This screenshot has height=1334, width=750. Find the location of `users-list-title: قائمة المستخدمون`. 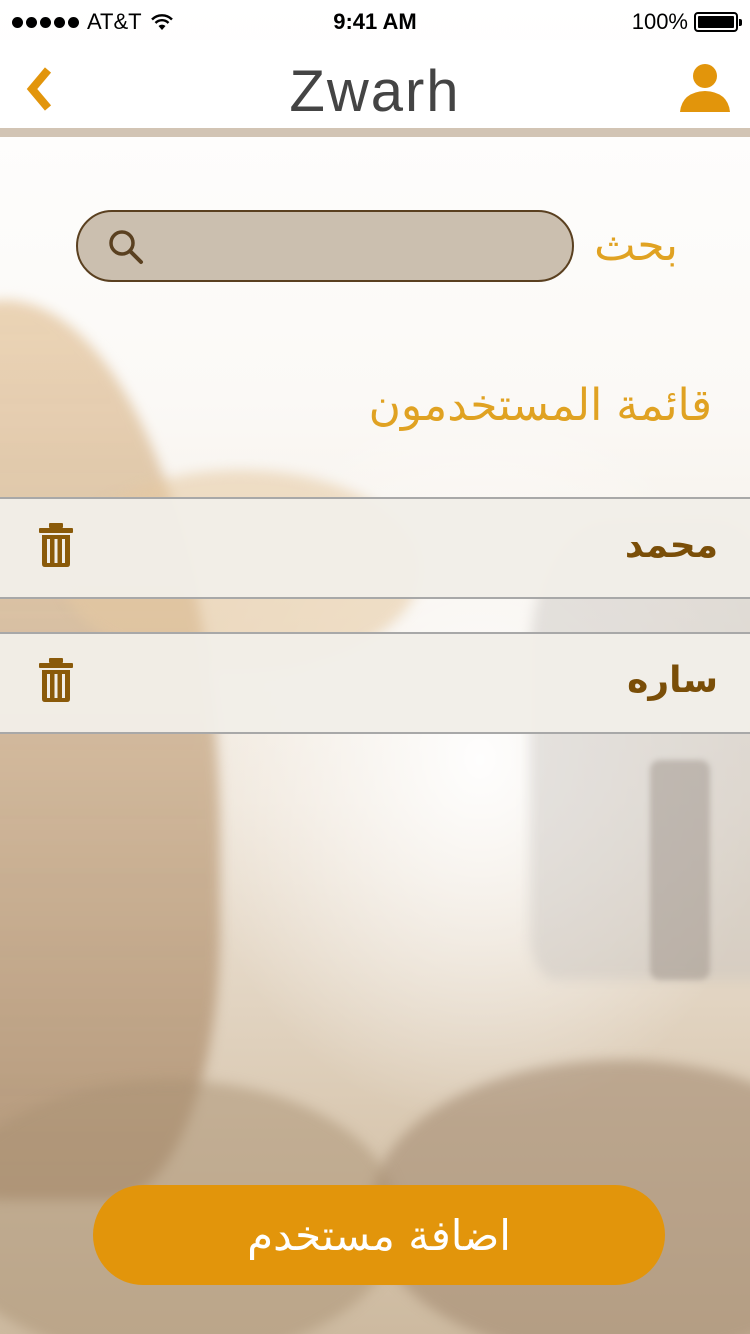

users-list-title: قائمة المستخدمون is located at coordinates (540, 405).